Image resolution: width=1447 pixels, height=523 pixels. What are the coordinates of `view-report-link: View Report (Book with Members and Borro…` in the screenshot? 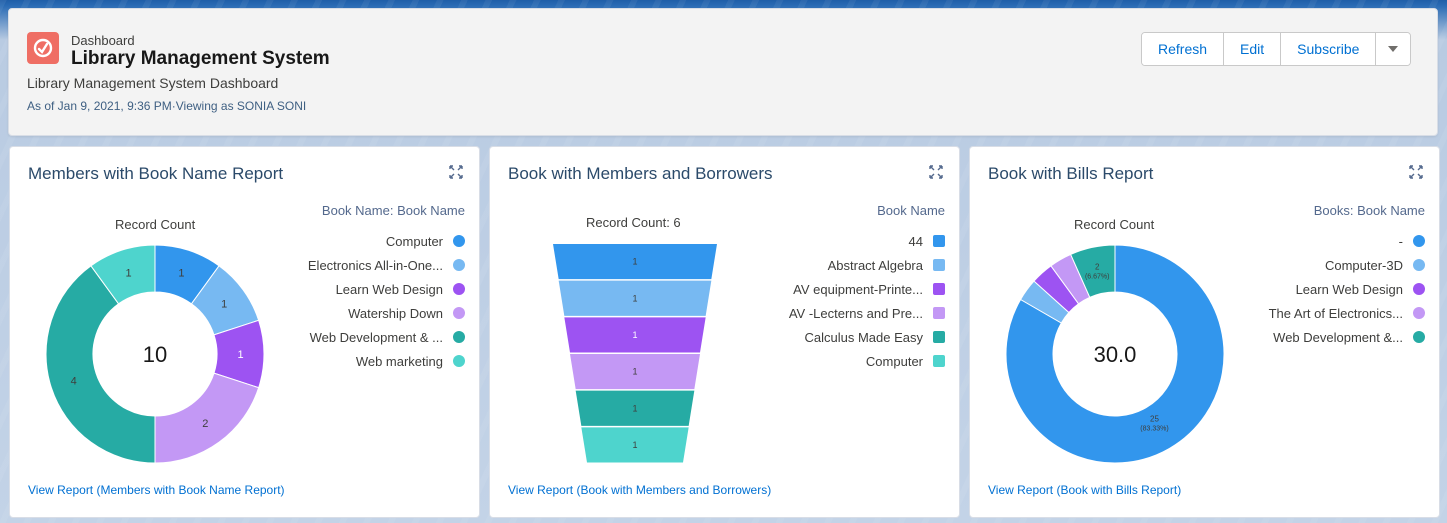 It's located at (639, 490).